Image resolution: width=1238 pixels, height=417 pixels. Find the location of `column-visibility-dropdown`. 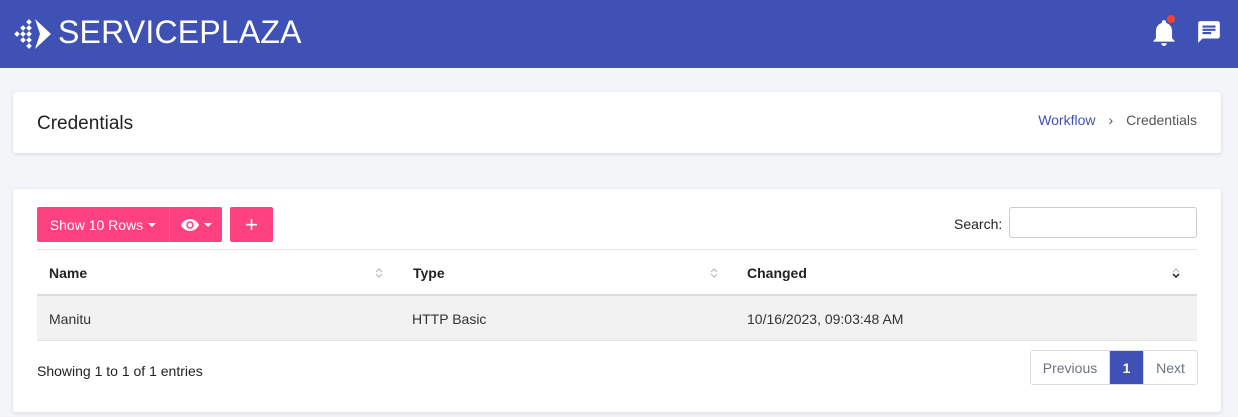

column-visibility-dropdown is located at coordinates (195, 224).